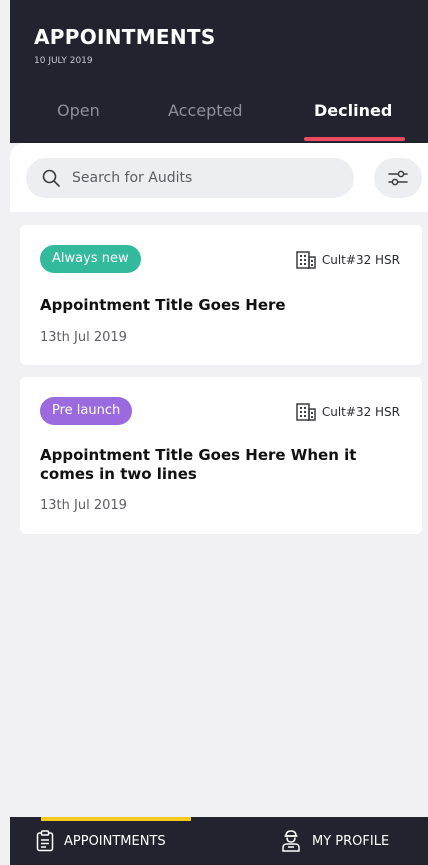 Image resolution: width=428 pixels, height=865 pixels. Describe the element at coordinates (291, 841) in the screenshot. I see `user-icon` at that location.